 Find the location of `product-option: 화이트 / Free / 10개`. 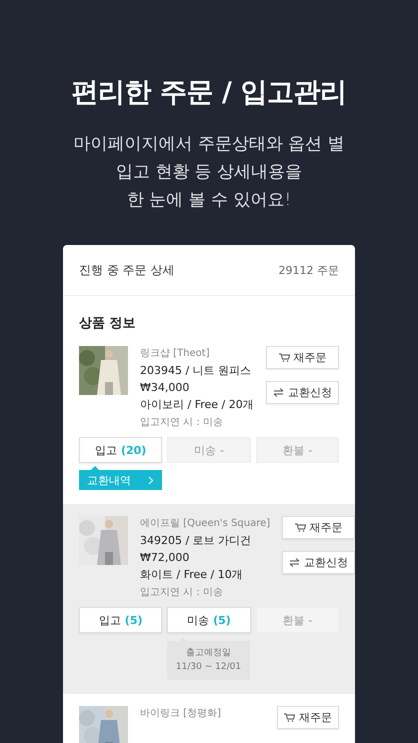

product-option: 화이트 / Free / 10개 is located at coordinates (205, 574).